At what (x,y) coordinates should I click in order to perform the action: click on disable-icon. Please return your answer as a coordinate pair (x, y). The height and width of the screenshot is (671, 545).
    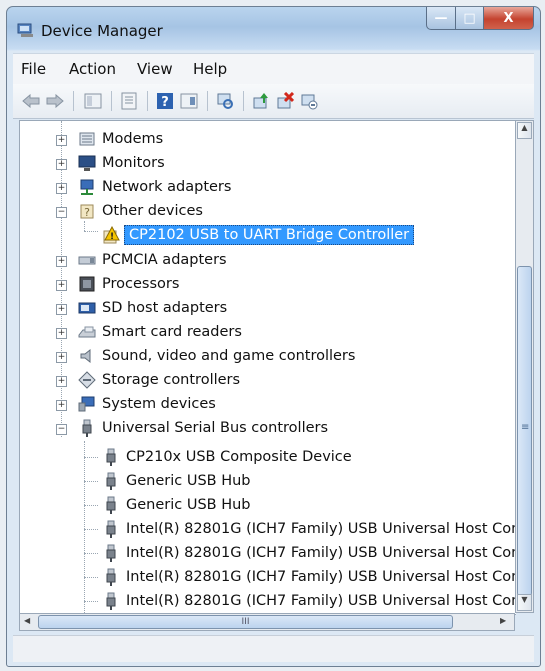
    Looking at the image, I should click on (309, 101).